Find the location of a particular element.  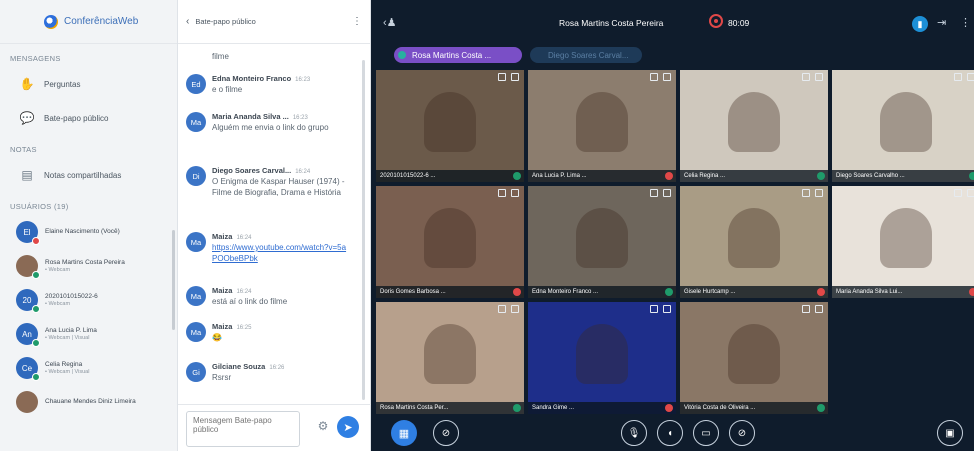

screenshare-button: ⊘ is located at coordinates (742, 433).